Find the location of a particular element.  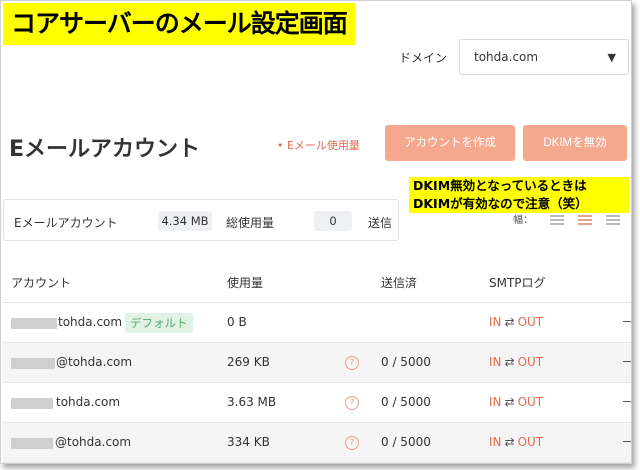

annotation-note: DKIM無効となっているときは DKIMが有効なので注意（笑） is located at coordinates (519, 195).